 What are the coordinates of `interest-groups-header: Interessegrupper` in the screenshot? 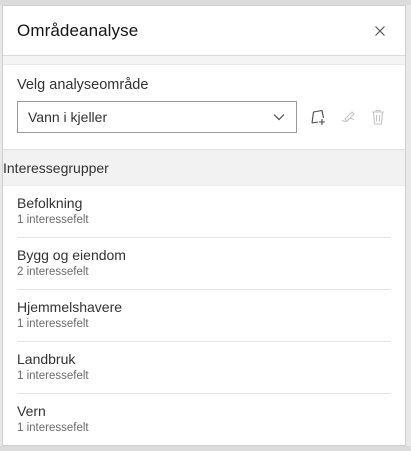 It's located at (204, 168).